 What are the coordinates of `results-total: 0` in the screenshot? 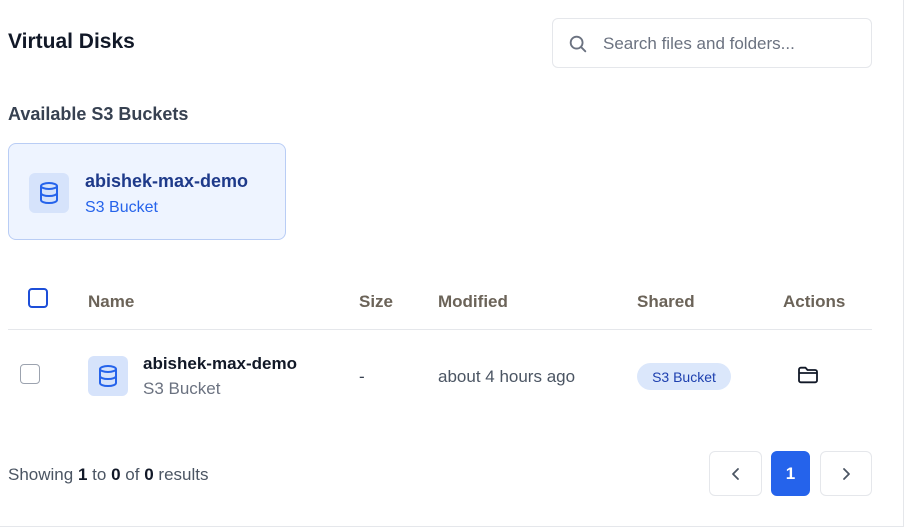 It's located at (149, 474).